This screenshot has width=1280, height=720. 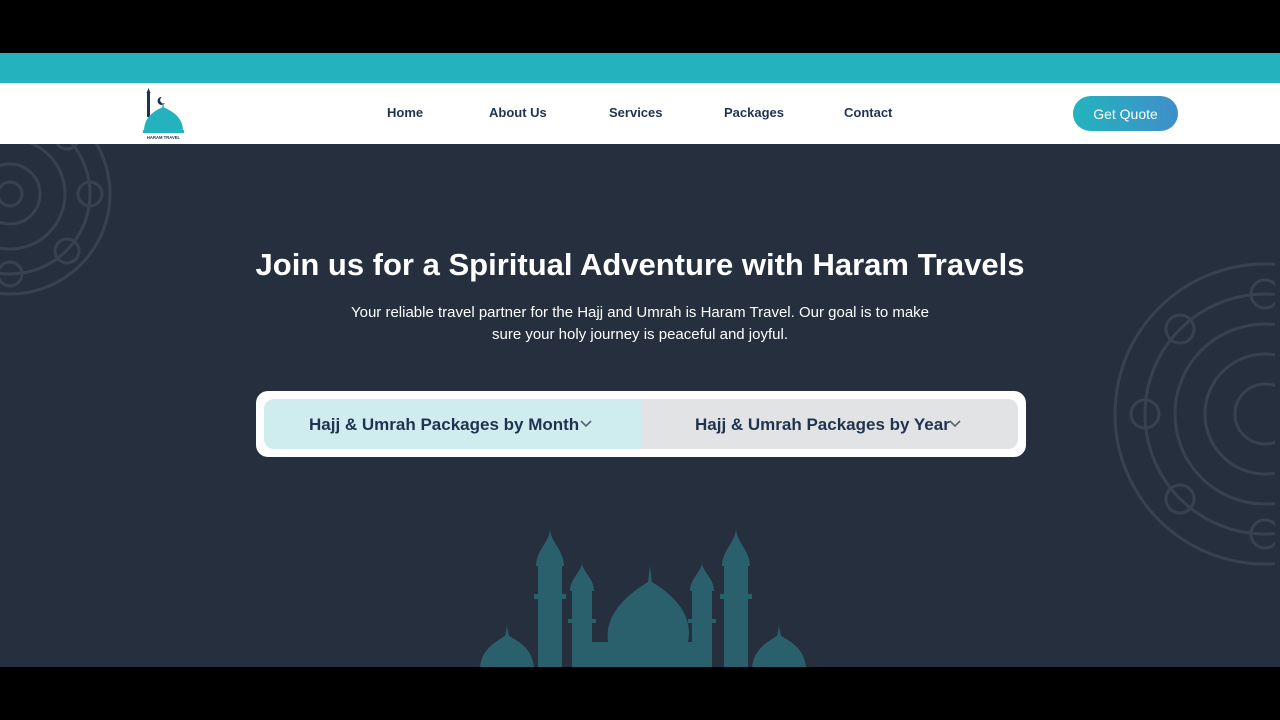 What do you see at coordinates (643, 597) in the screenshot?
I see `mosque-silhouette-illustration` at bounding box center [643, 597].